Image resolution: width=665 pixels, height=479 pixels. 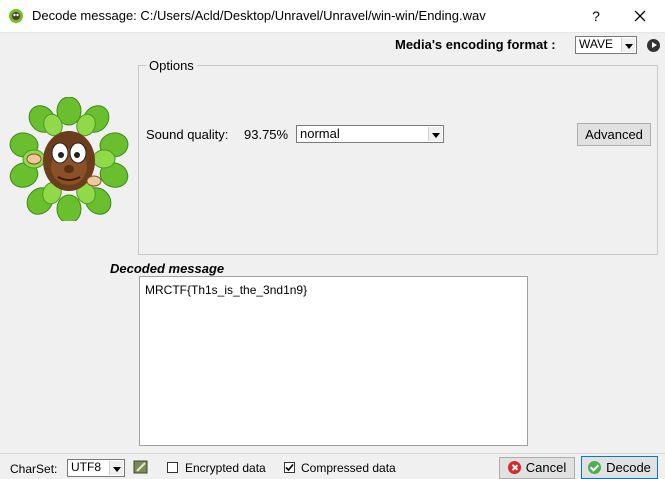 I want to click on cancel-button: Cancel, so click(x=537, y=468).